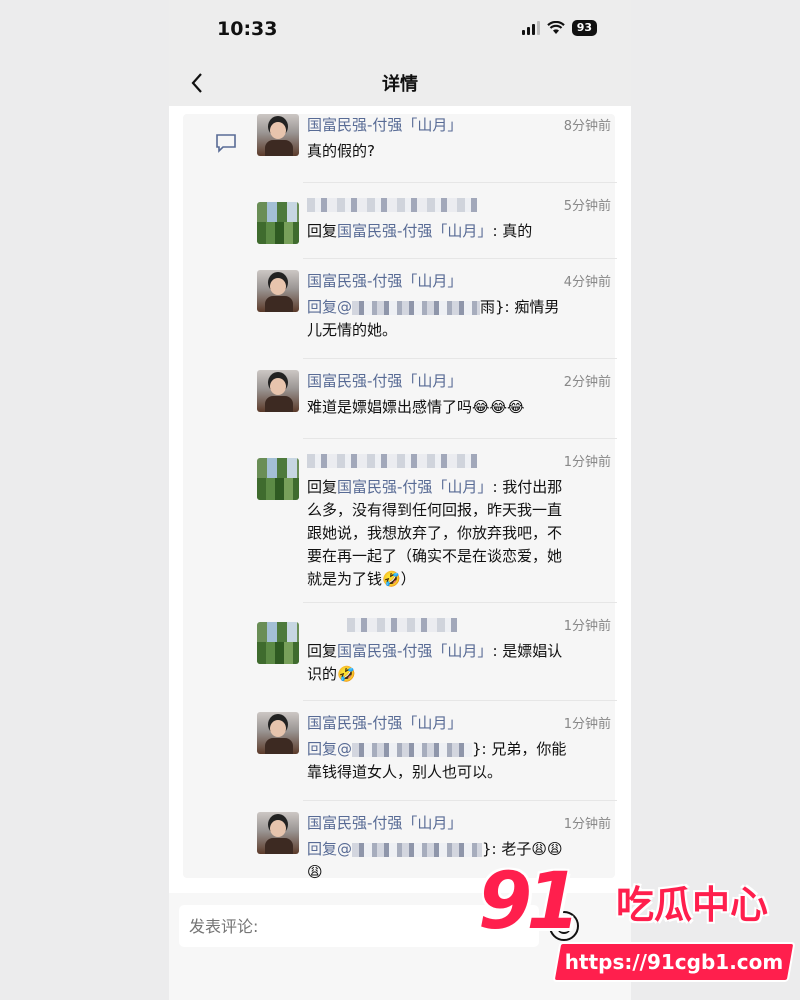  Describe the element at coordinates (587, 206) in the screenshot. I see `comment-time: 5分钟前` at that location.